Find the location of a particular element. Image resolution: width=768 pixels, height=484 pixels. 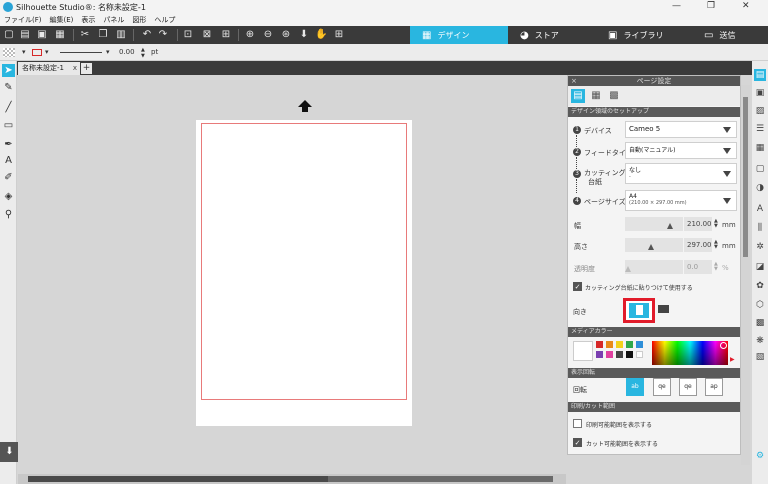

minimize-button: — is located at coordinates (676, 6).